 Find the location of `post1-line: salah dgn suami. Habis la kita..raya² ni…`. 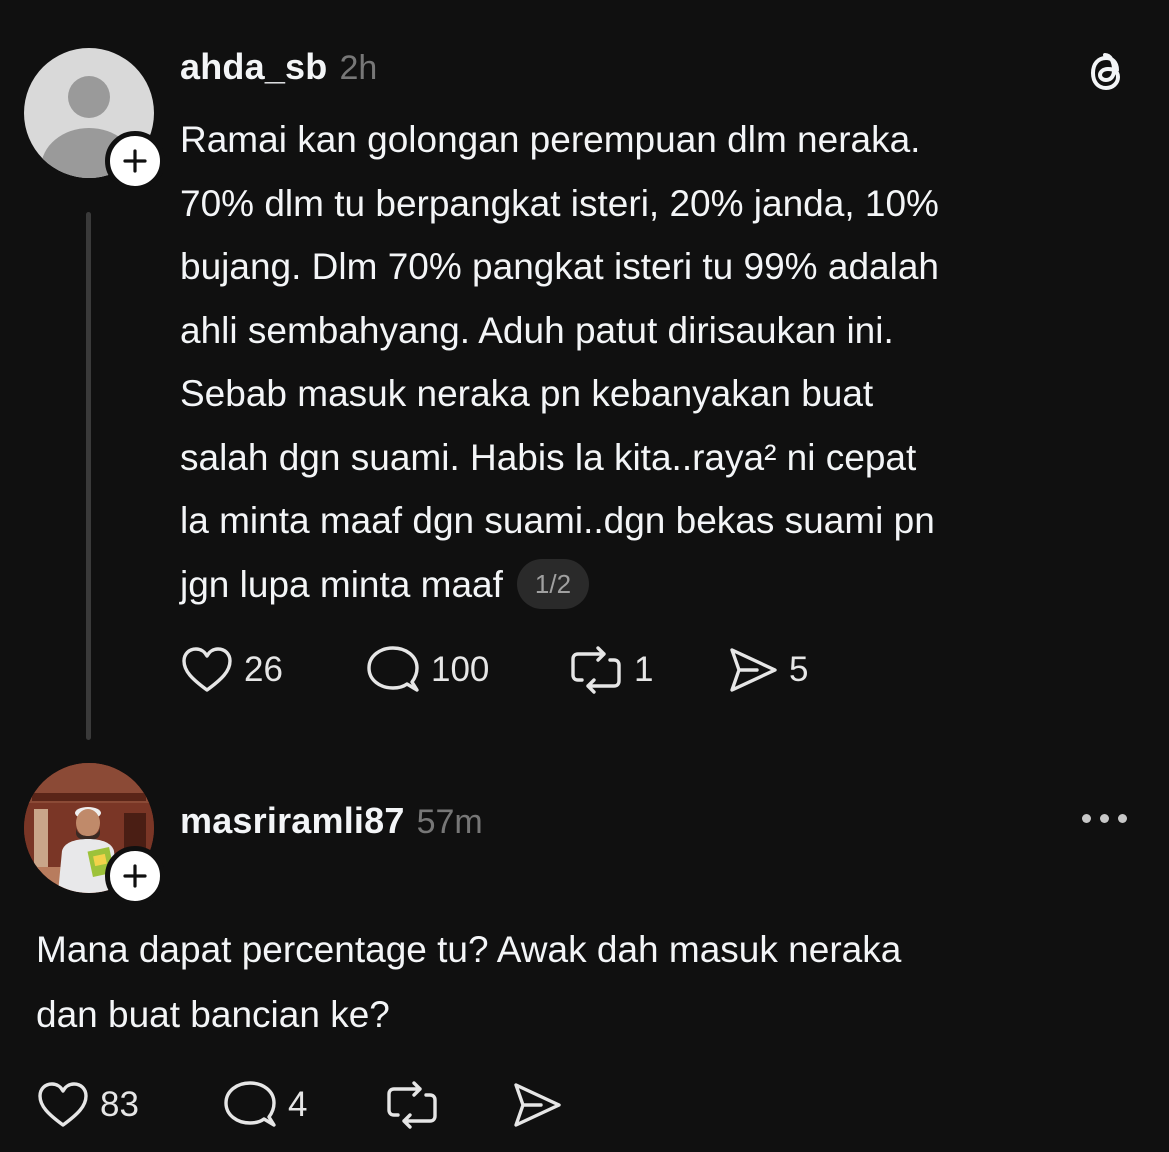

post1-line: salah dgn suami. Habis la kita..raya² ni… is located at coordinates (548, 457).